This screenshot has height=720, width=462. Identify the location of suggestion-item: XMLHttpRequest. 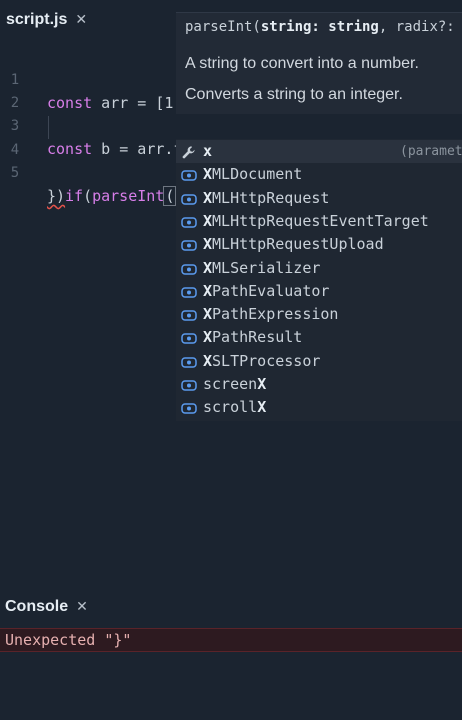
(319, 198).